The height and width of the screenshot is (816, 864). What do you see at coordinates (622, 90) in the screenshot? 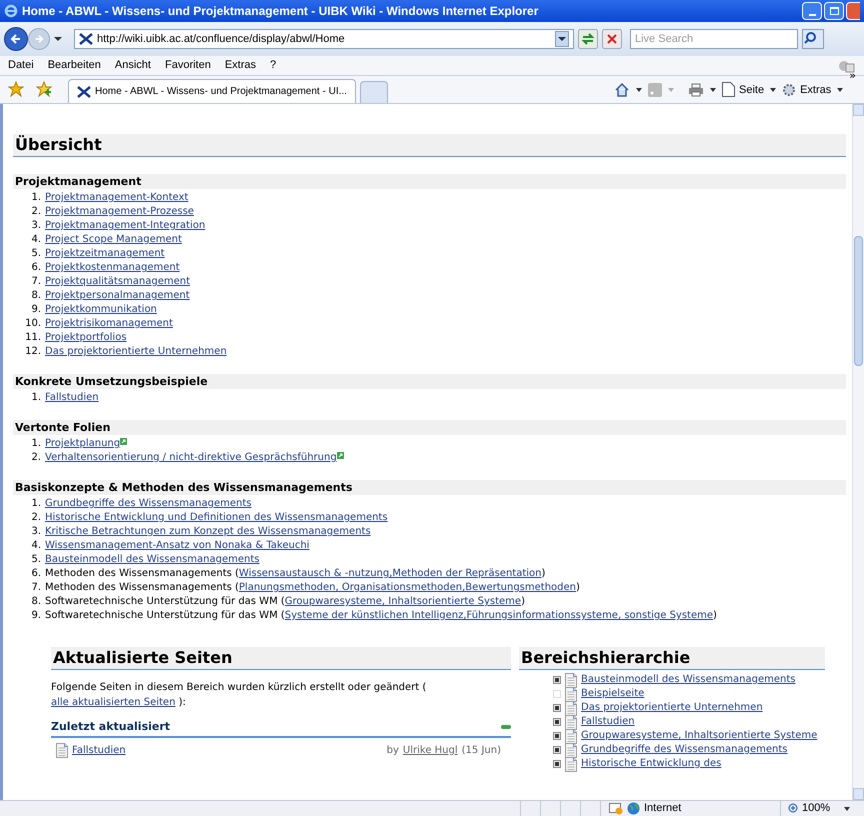
I see `home-icon` at bounding box center [622, 90].